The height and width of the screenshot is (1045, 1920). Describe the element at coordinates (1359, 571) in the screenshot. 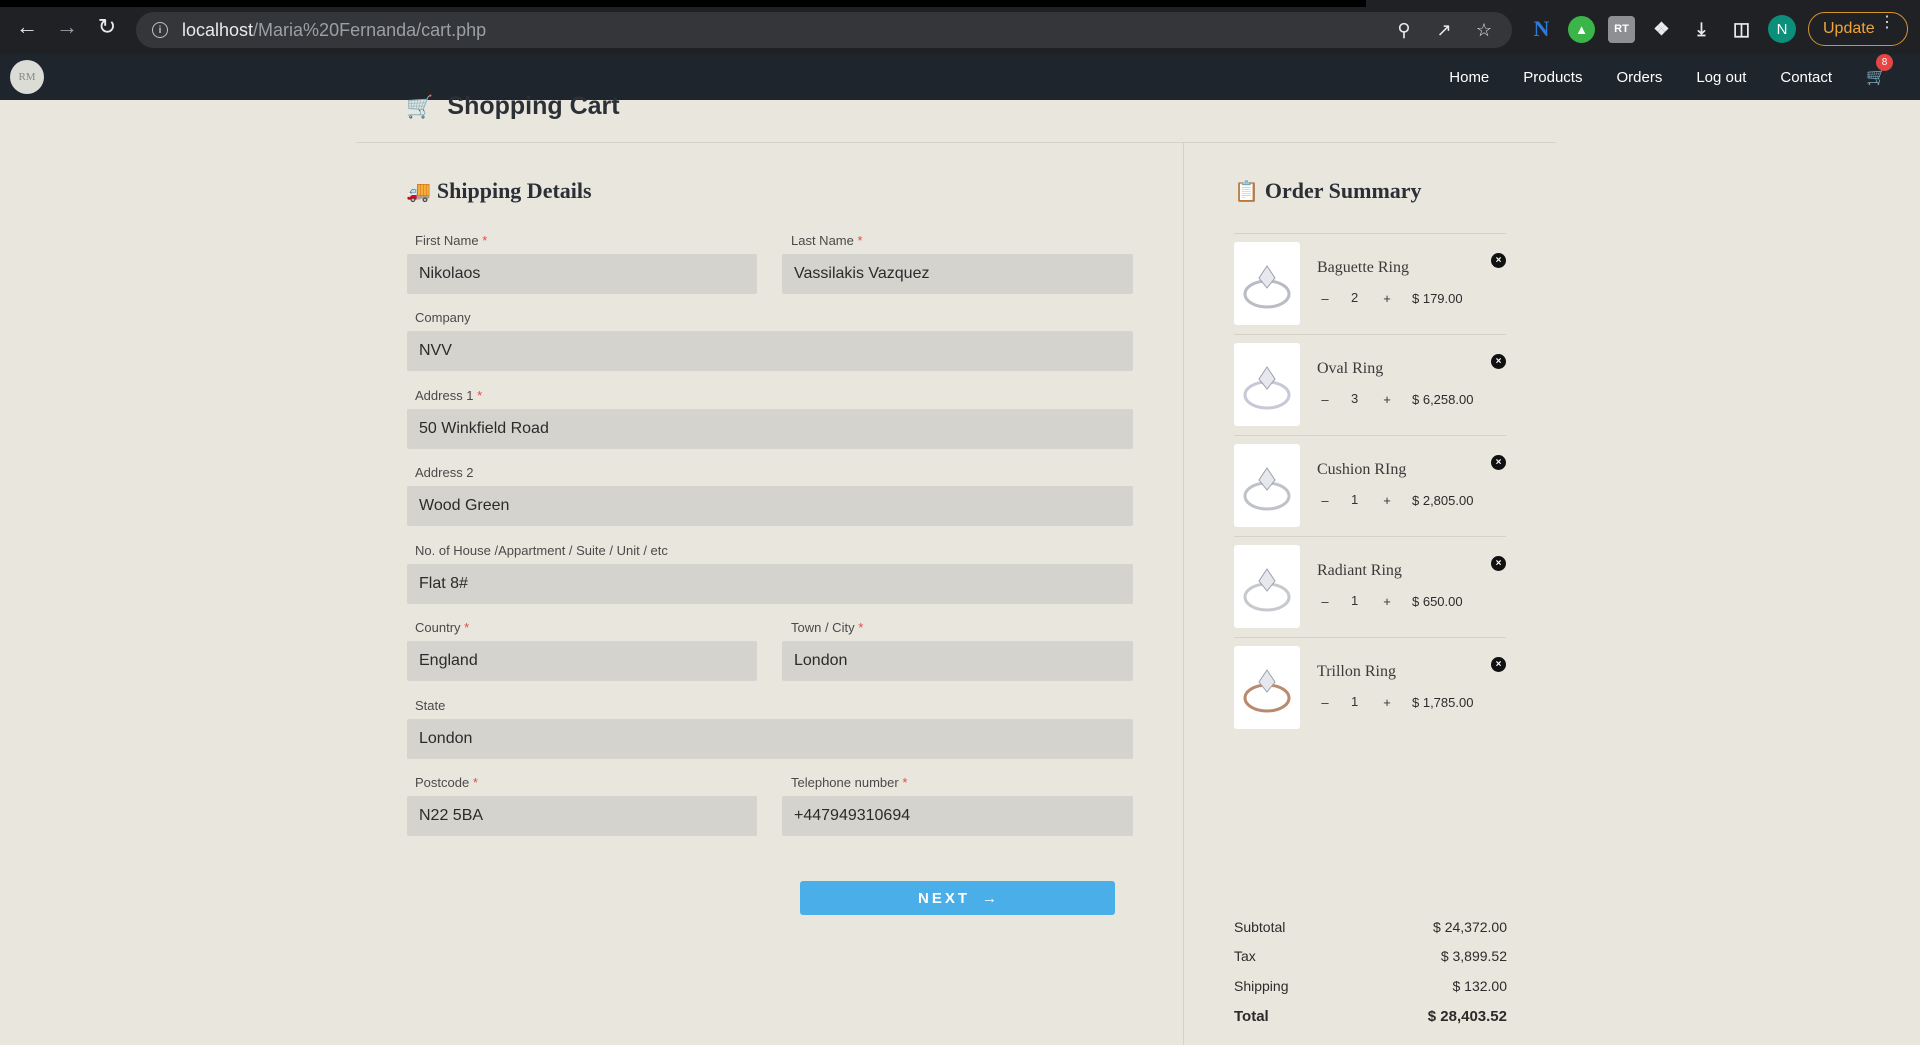

I see `item-name: Radiant Ring` at that location.